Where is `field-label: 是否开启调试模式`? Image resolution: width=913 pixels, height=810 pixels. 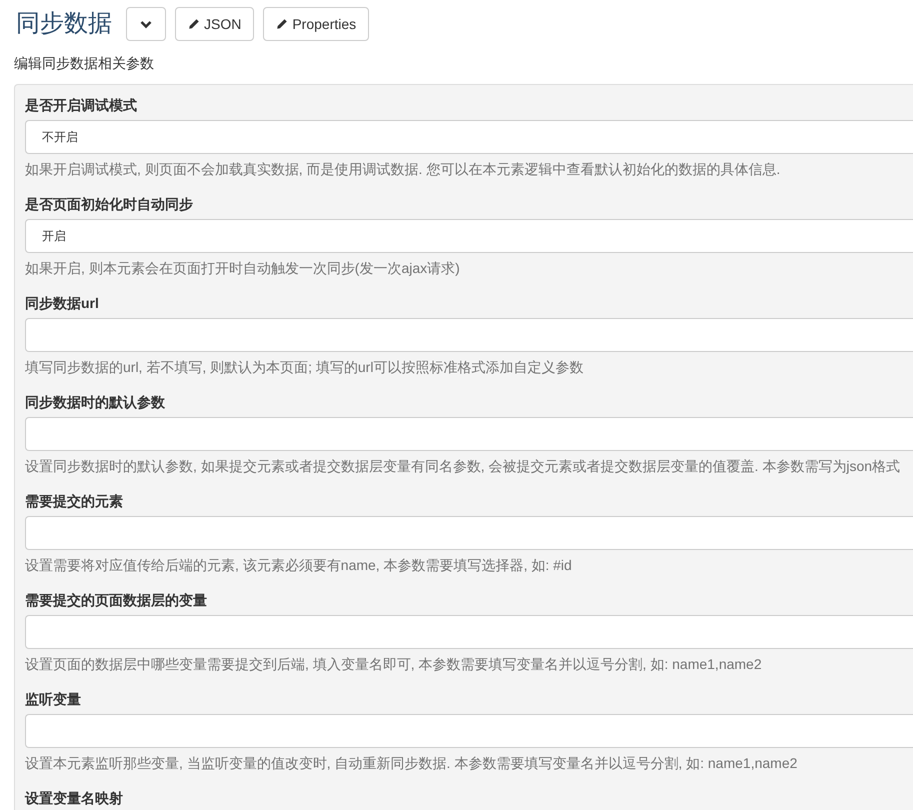
field-label: 是否开启调试模式 is located at coordinates (81, 105).